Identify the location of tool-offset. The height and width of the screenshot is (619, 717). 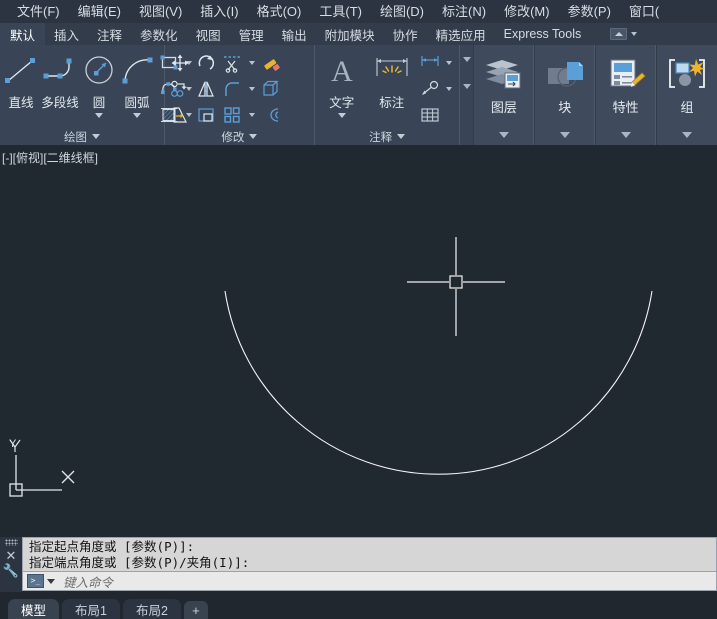
(271, 115).